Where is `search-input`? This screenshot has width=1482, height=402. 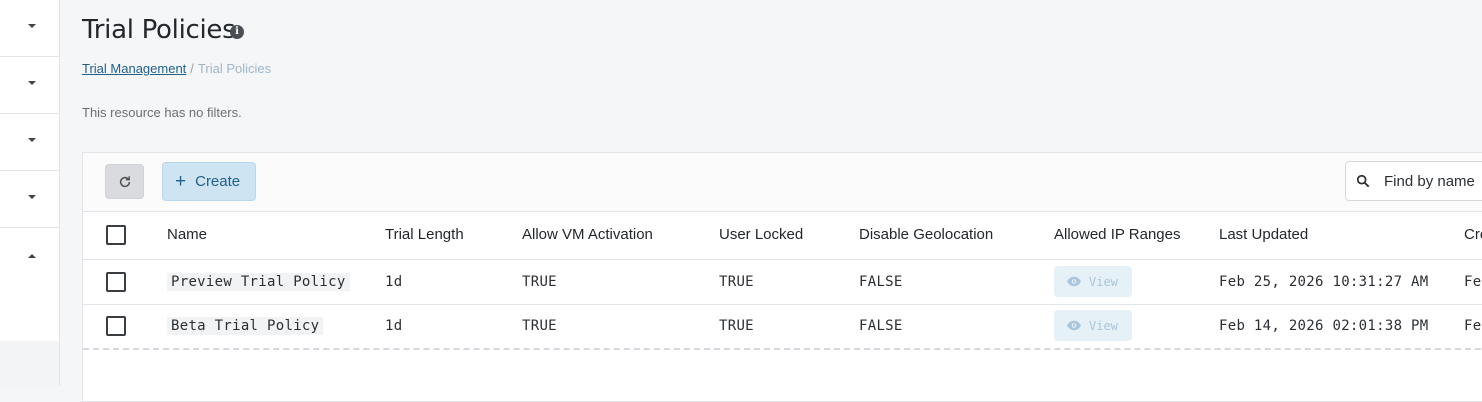 search-input is located at coordinates (1433, 181).